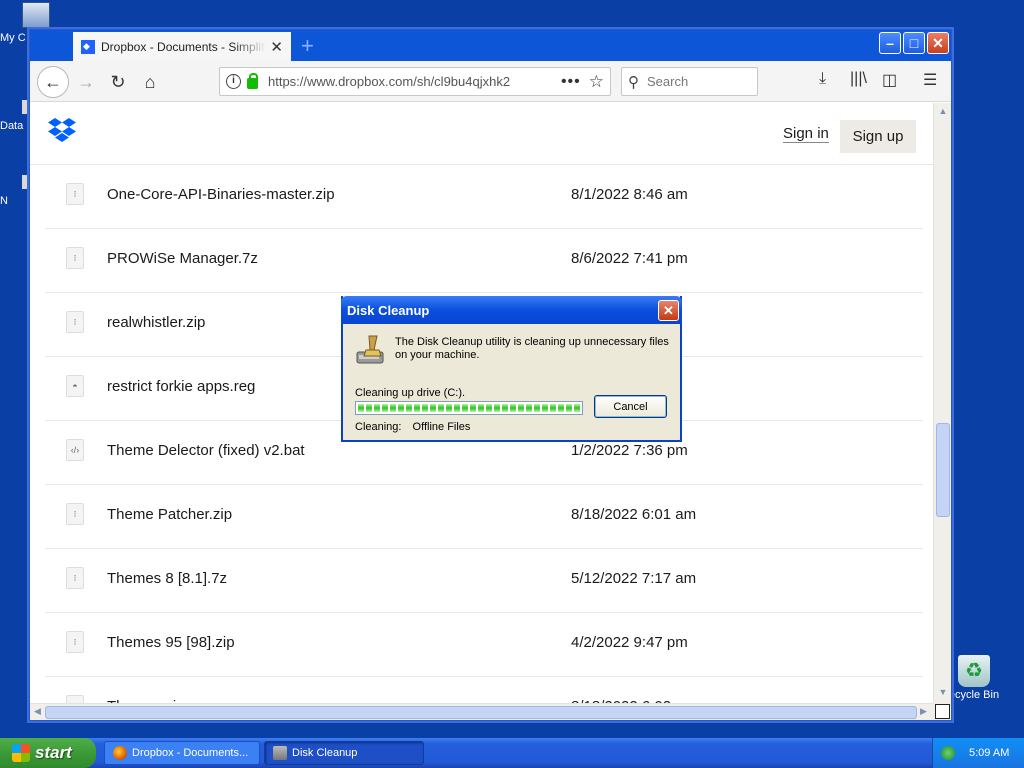 The image size is (1024, 768). What do you see at coordinates (221, 194) in the screenshot?
I see `file-name: One-Core-API-Binaries-master.zip` at bounding box center [221, 194].